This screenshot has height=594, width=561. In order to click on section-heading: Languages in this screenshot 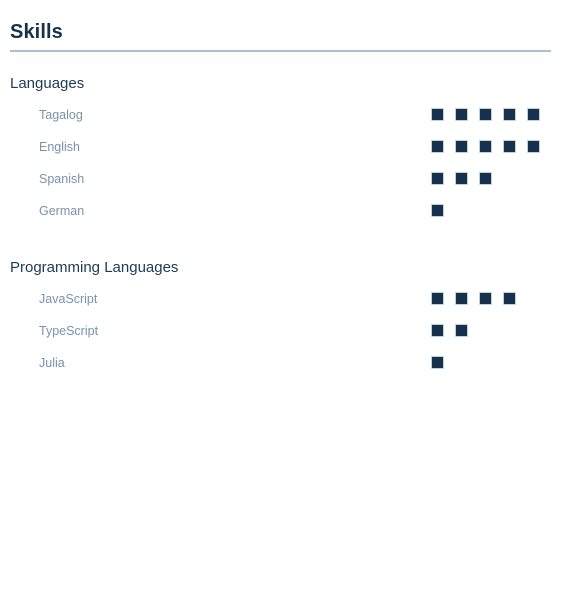, I will do `click(47, 83)`.